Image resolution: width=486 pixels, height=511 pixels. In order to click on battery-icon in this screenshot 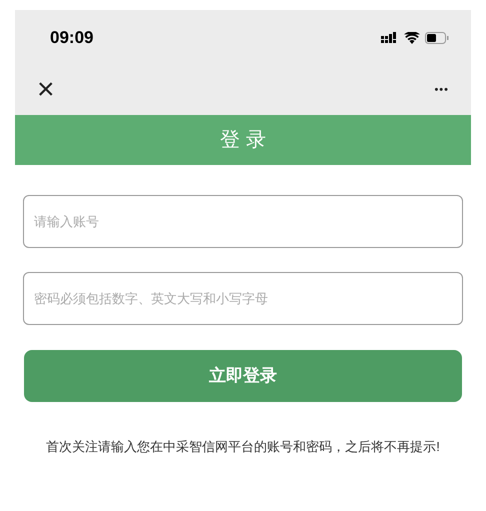, I will do `click(437, 38)`.